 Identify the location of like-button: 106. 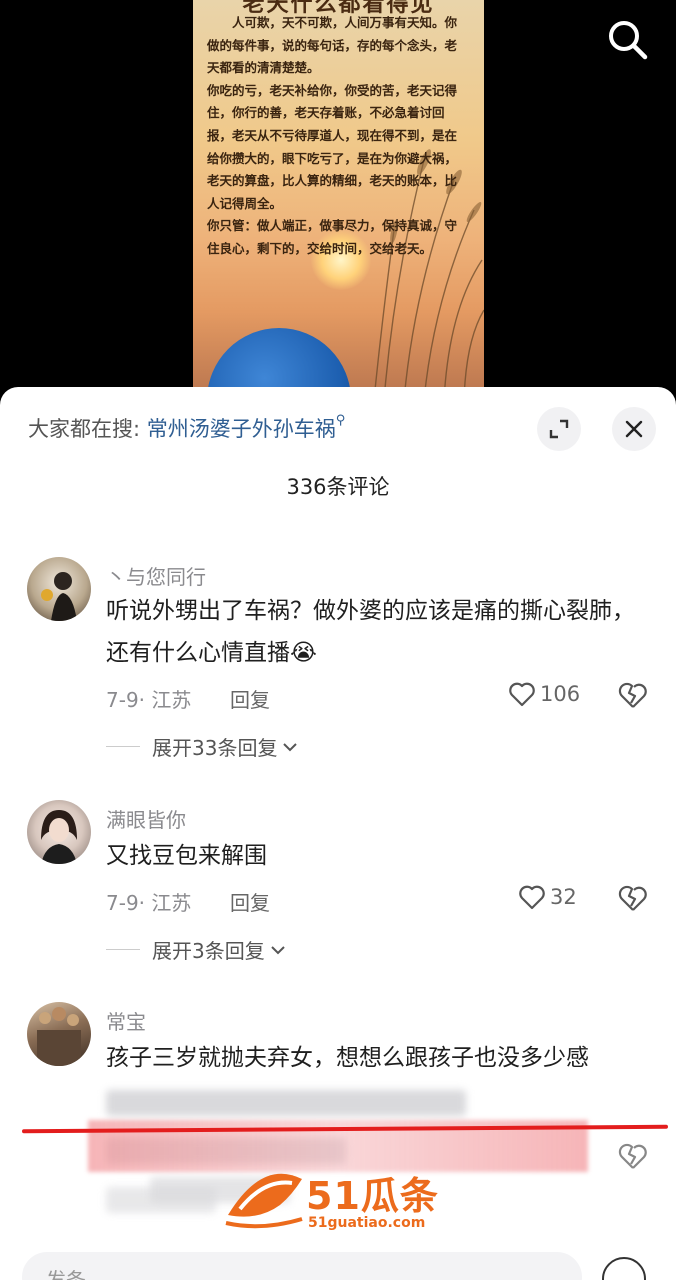
(544, 694).